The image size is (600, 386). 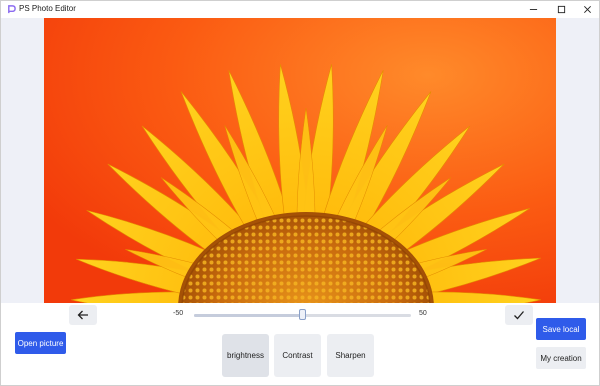 I want to click on window-title: PS Photo Editor, so click(x=47, y=8).